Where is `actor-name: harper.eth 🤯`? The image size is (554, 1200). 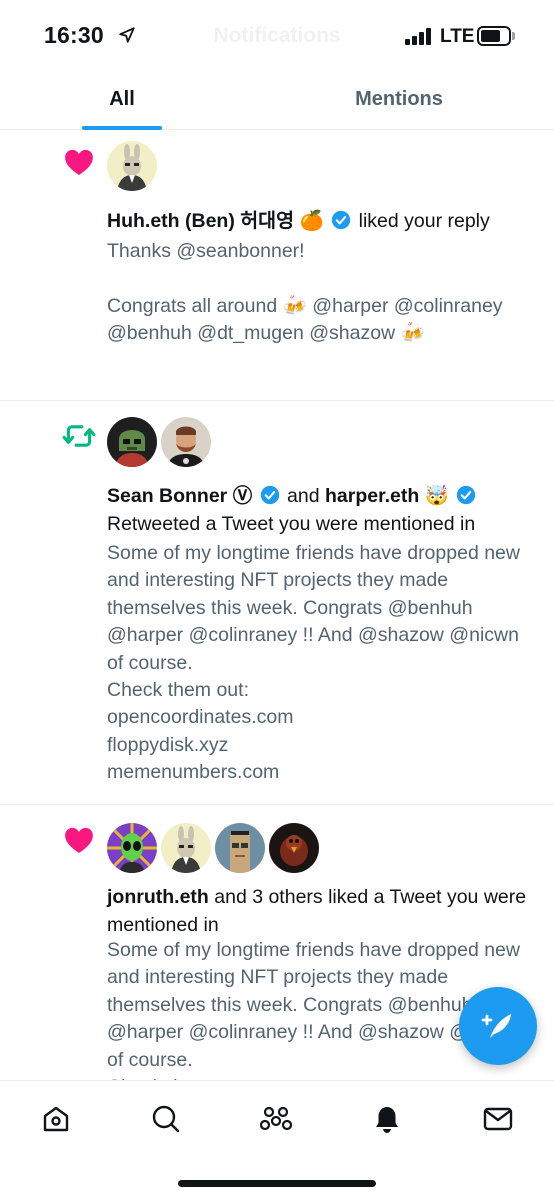
actor-name: harper.eth 🤯 is located at coordinates (387, 496).